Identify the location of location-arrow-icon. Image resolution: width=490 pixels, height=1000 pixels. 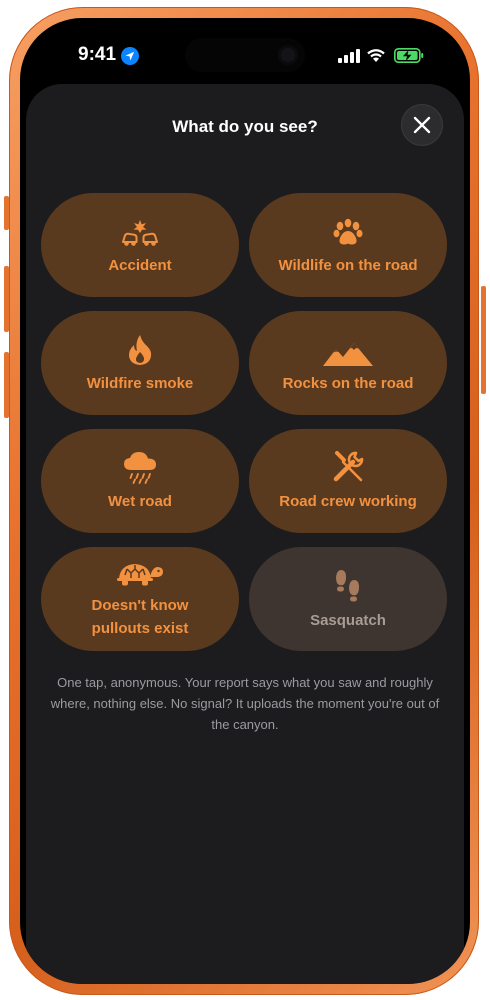
(130, 56).